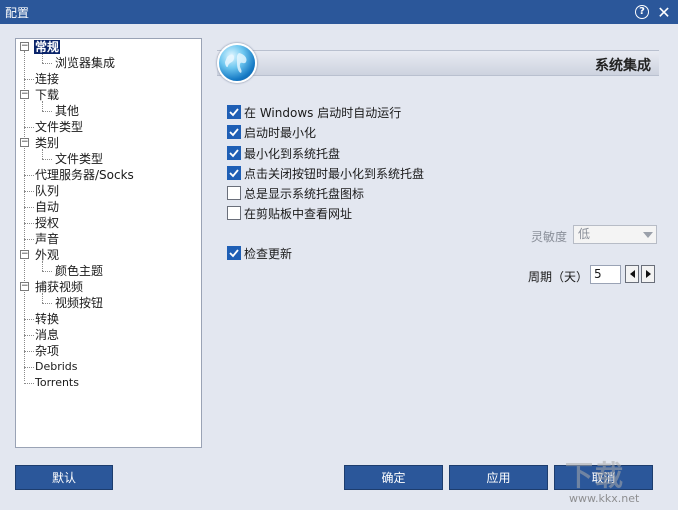 The height and width of the screenshot is (510, 678). I want to click on tree-item-torrents: Torrents, so click(57, 383).